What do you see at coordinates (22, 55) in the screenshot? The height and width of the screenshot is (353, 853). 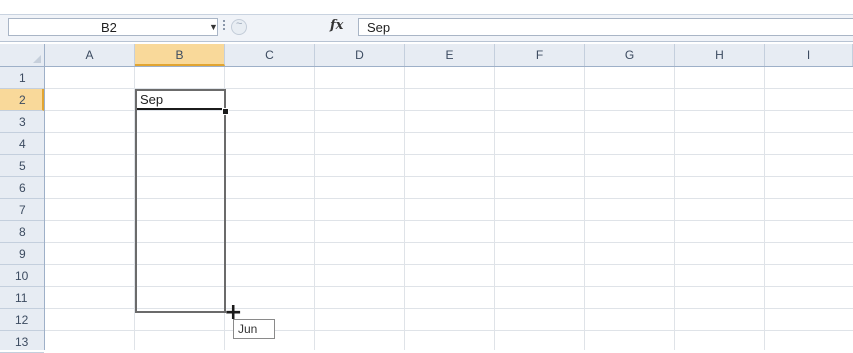 I see `select-all-corner` at bounding box center [22, 55].